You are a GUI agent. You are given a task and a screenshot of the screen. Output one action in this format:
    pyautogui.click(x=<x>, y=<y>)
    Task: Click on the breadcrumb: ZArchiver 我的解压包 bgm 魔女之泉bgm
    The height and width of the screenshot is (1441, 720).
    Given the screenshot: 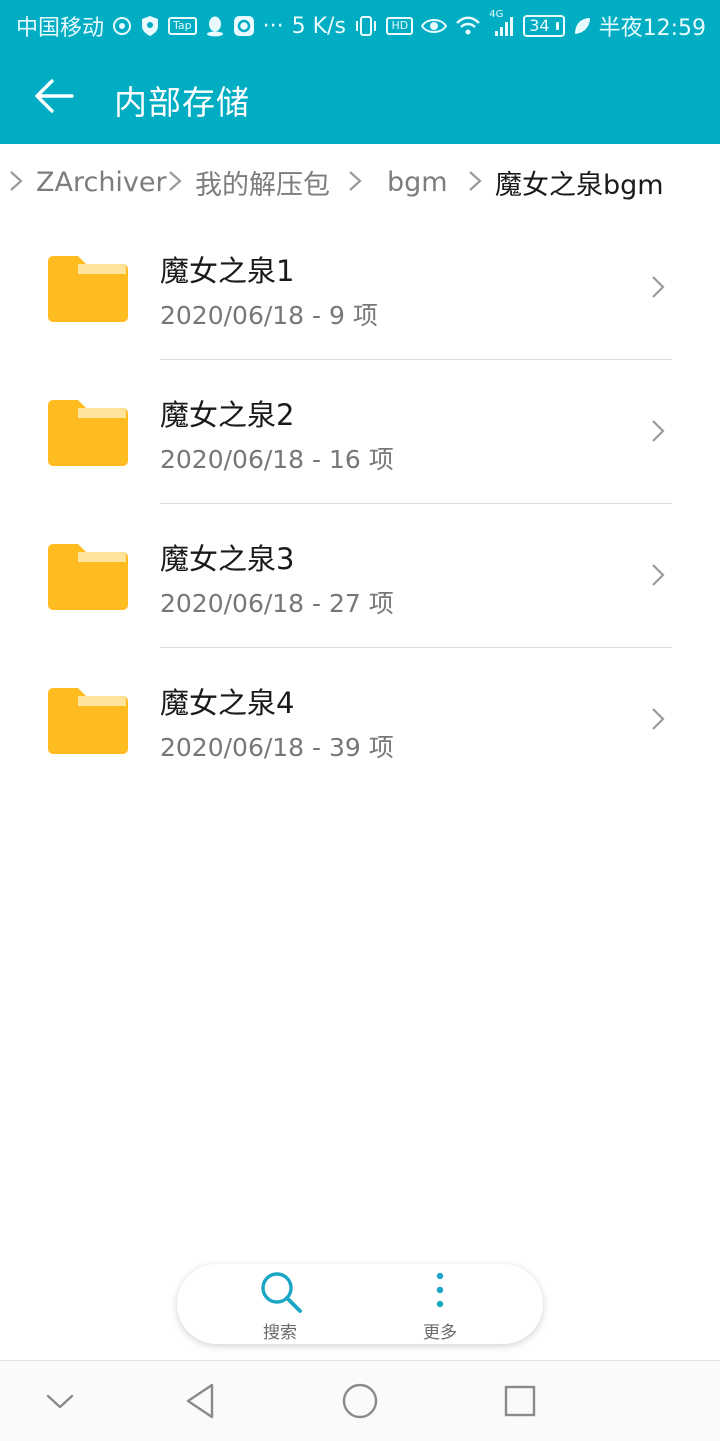 What is the action you would take?
    pyautogui.click(x=360, y=182)
    